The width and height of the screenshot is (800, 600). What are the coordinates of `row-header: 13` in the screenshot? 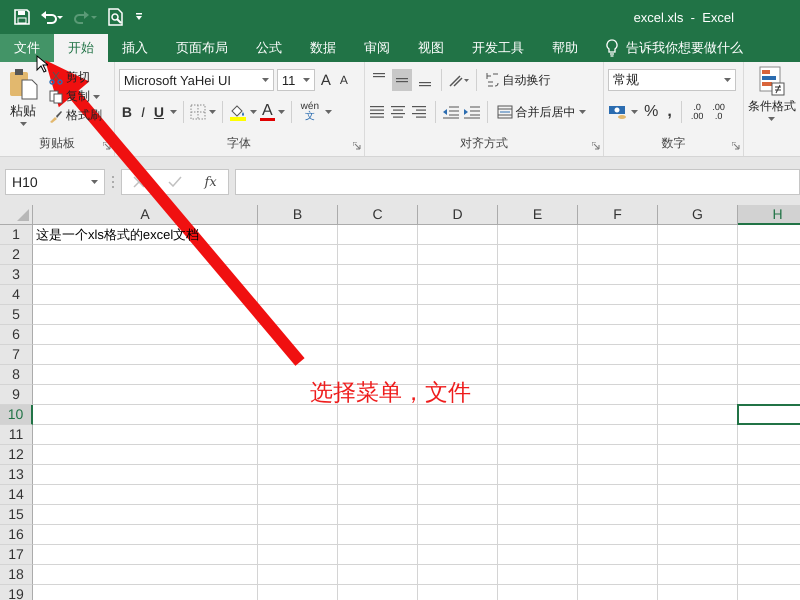 It's located at (16, 475).